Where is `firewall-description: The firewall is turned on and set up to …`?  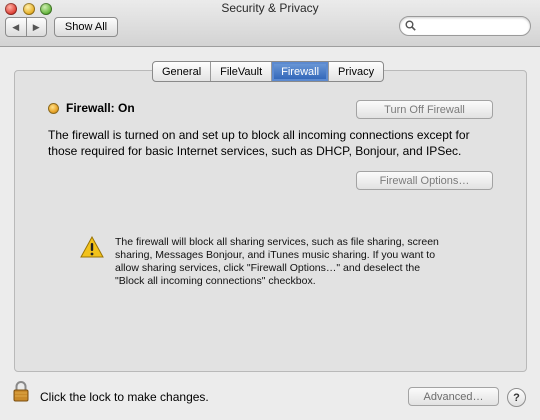 firewall-description: The firewall is turned on and set up to … is located at coordinates (259, 143).